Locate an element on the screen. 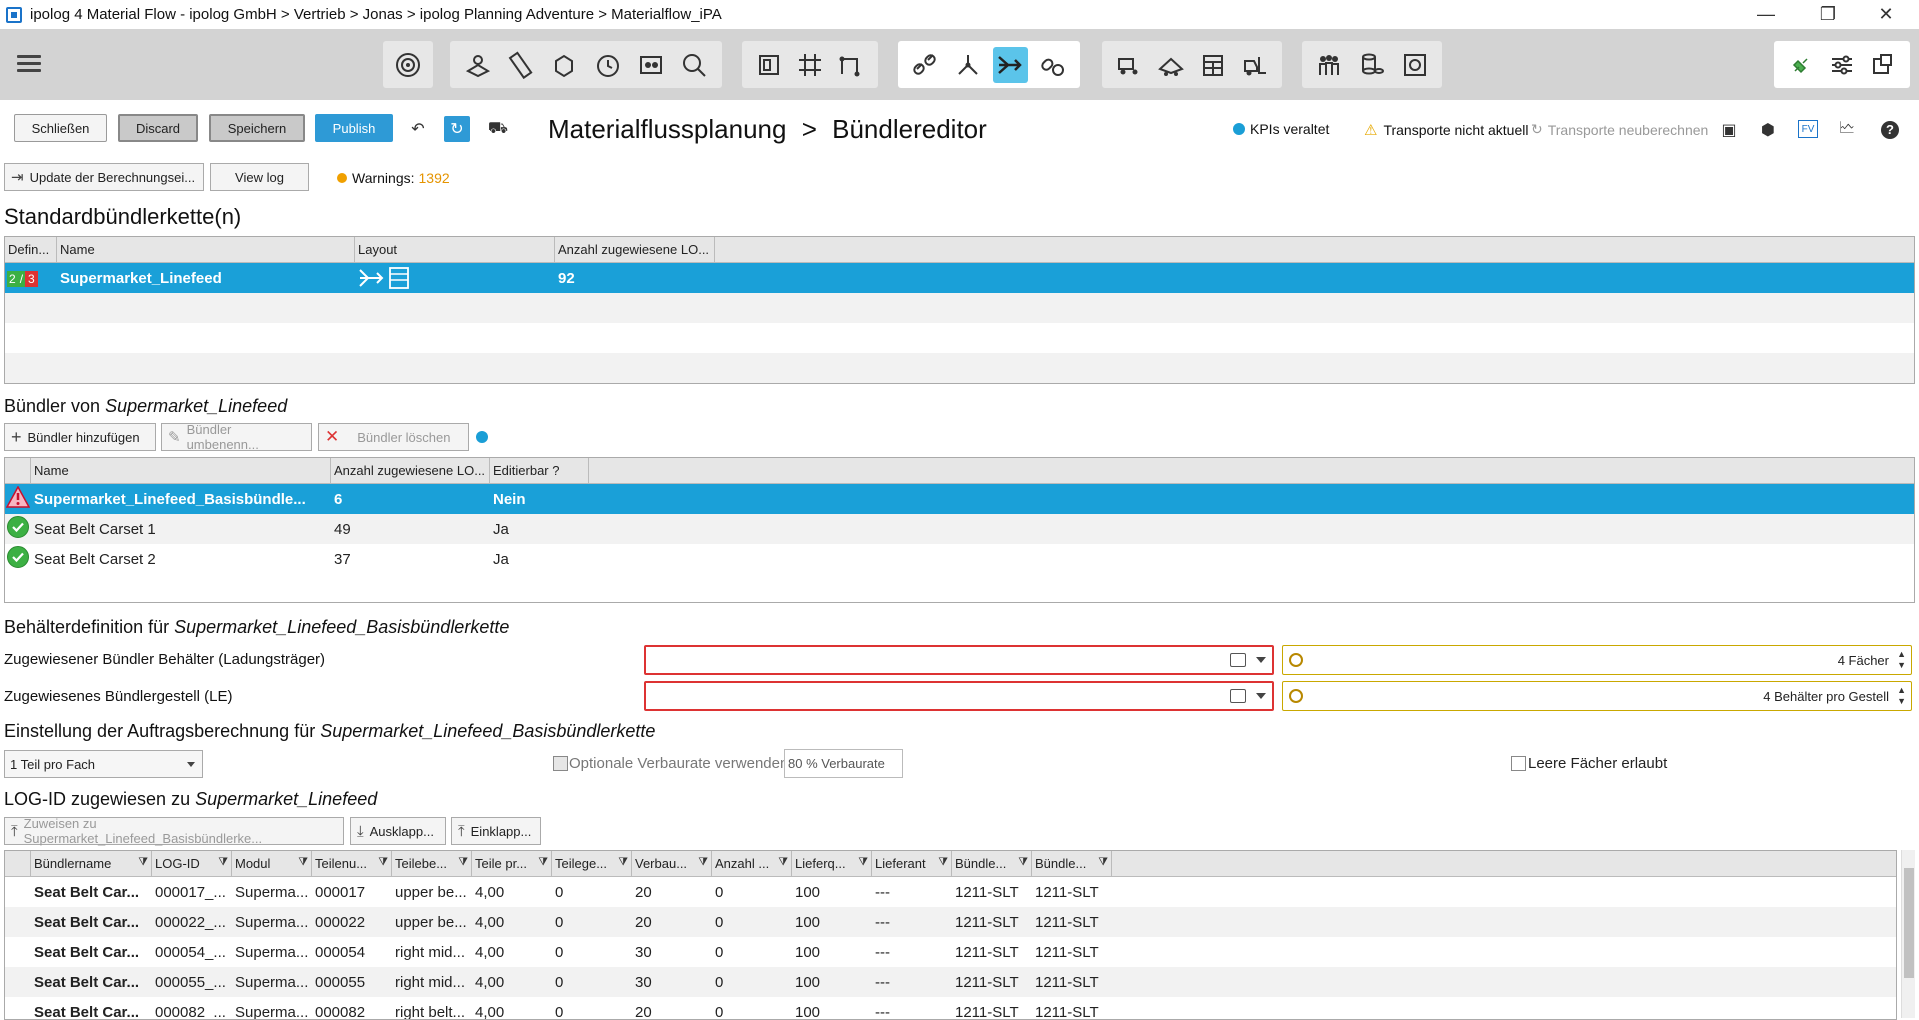 The image size is (1919, 1020). search-refresh-icon is located at coordinates (694, 65).